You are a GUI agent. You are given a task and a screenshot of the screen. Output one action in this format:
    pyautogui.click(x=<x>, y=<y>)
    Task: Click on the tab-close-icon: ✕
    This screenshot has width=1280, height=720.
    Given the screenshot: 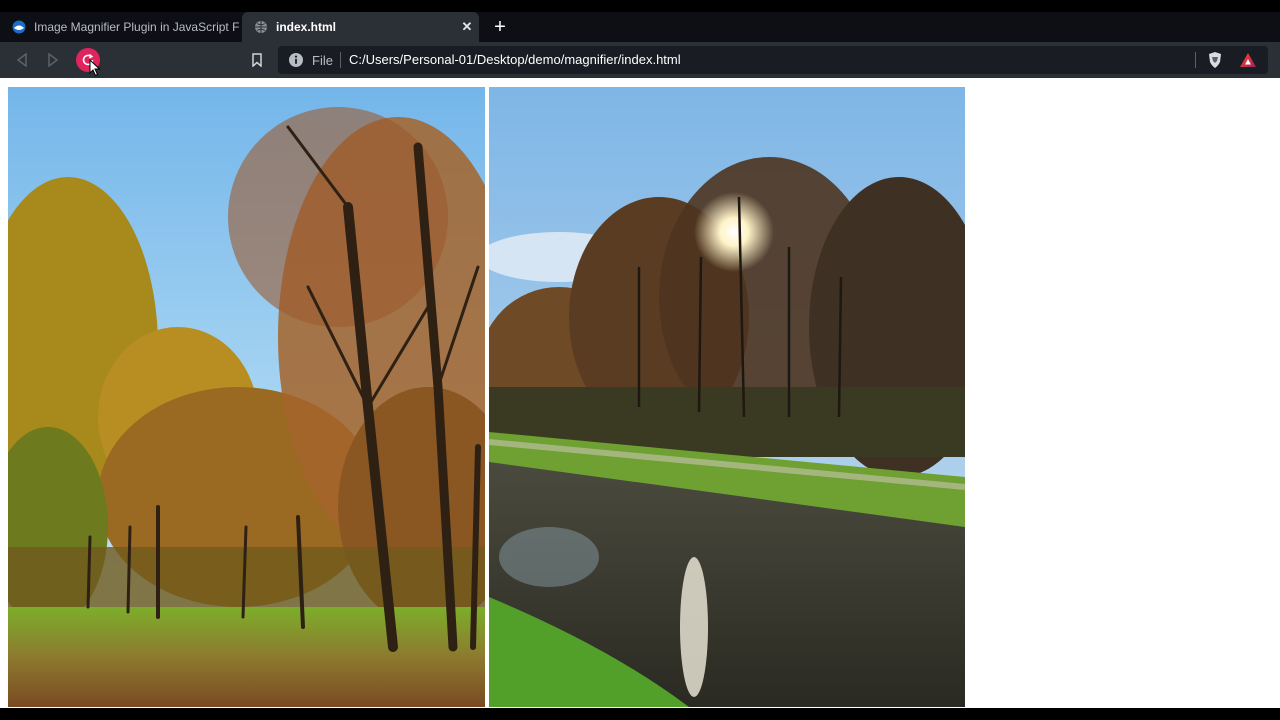 What is the action you would take?
    pyautogui.click(x=467, y=27)
    